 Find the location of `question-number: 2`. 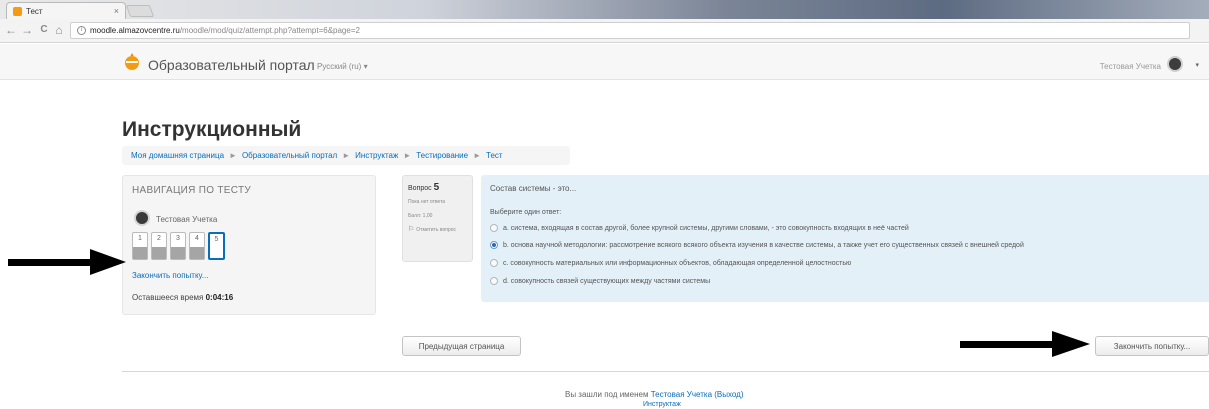

question-number: 2 is located at coordinates (159, 238).